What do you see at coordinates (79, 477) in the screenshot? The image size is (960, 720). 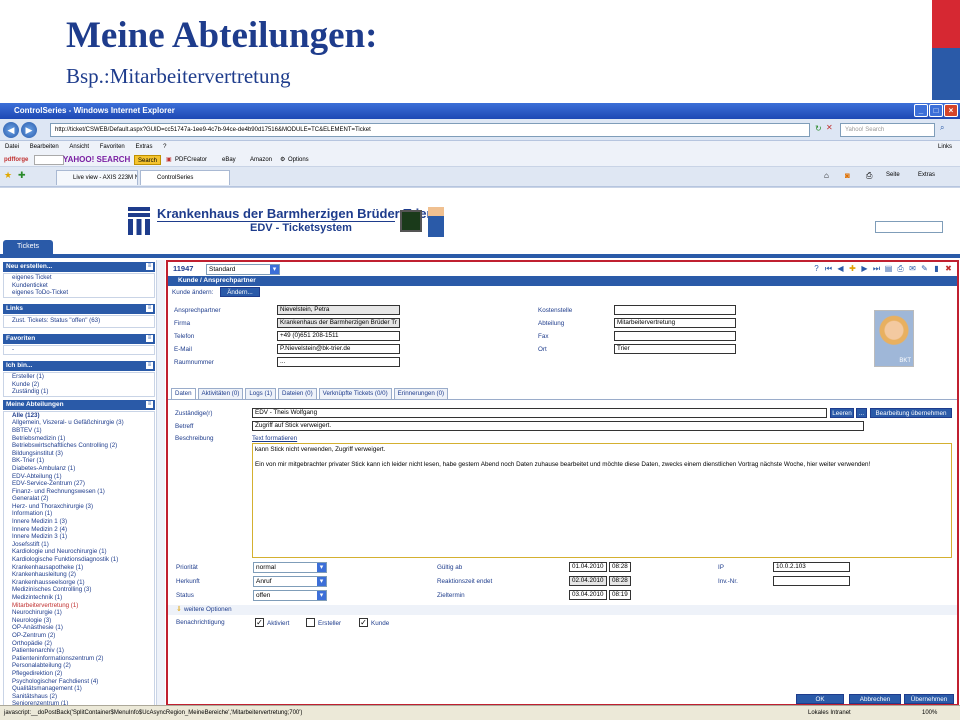 I see `sidebar-department-item: EDV-Abteilung (1)` at bounding box center [79, 477].